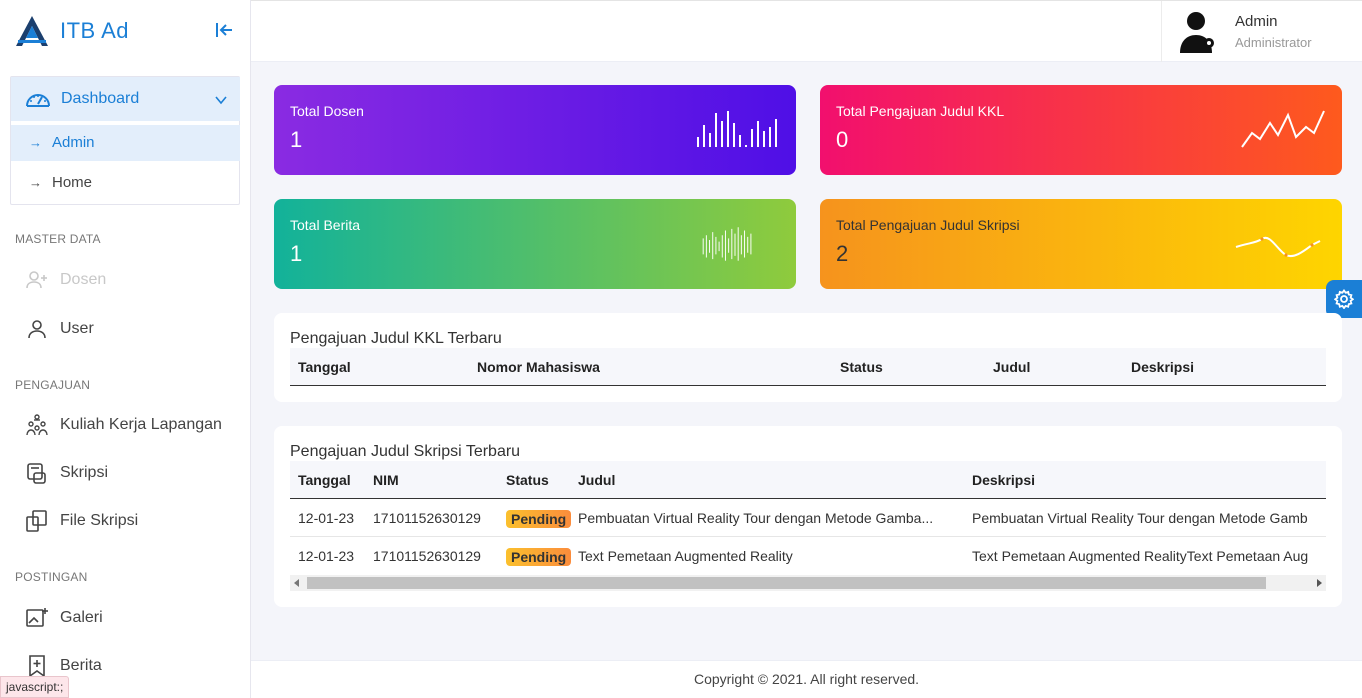 The height and width of the screenshot is (698, 1362). What do you see at coordinates (737, 129) in the screenshot?
I see `bar-sparkline-icon` at bounding box center [737, 129].